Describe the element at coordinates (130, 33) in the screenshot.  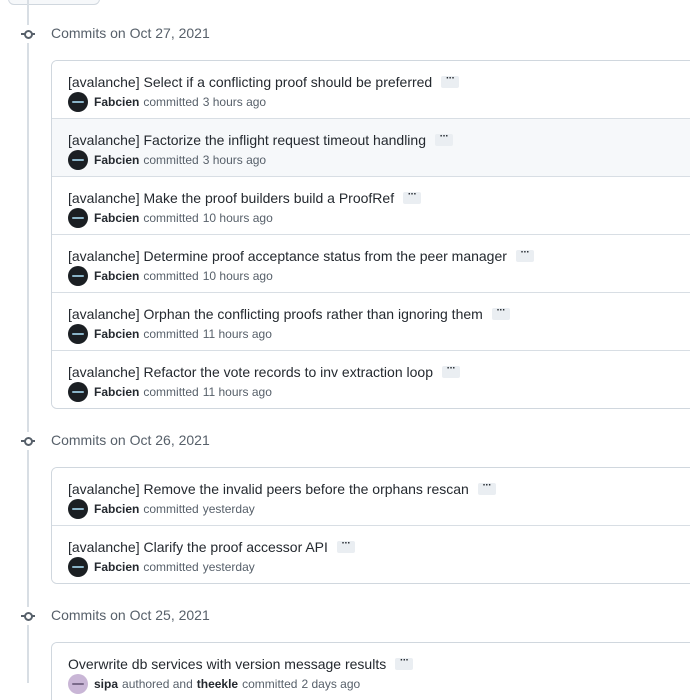
I see `commit-group-date: Commits on Oct 27, 2021` at that location.